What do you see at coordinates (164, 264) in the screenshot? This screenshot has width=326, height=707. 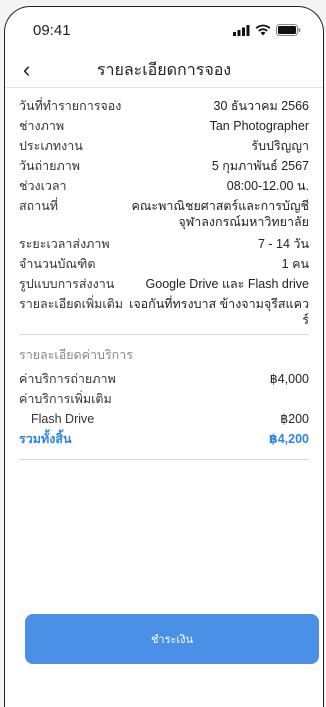 I see `detail-row-graduates: จำนวนบัณฑิต 1 คน` at bounding box center [164, 264].